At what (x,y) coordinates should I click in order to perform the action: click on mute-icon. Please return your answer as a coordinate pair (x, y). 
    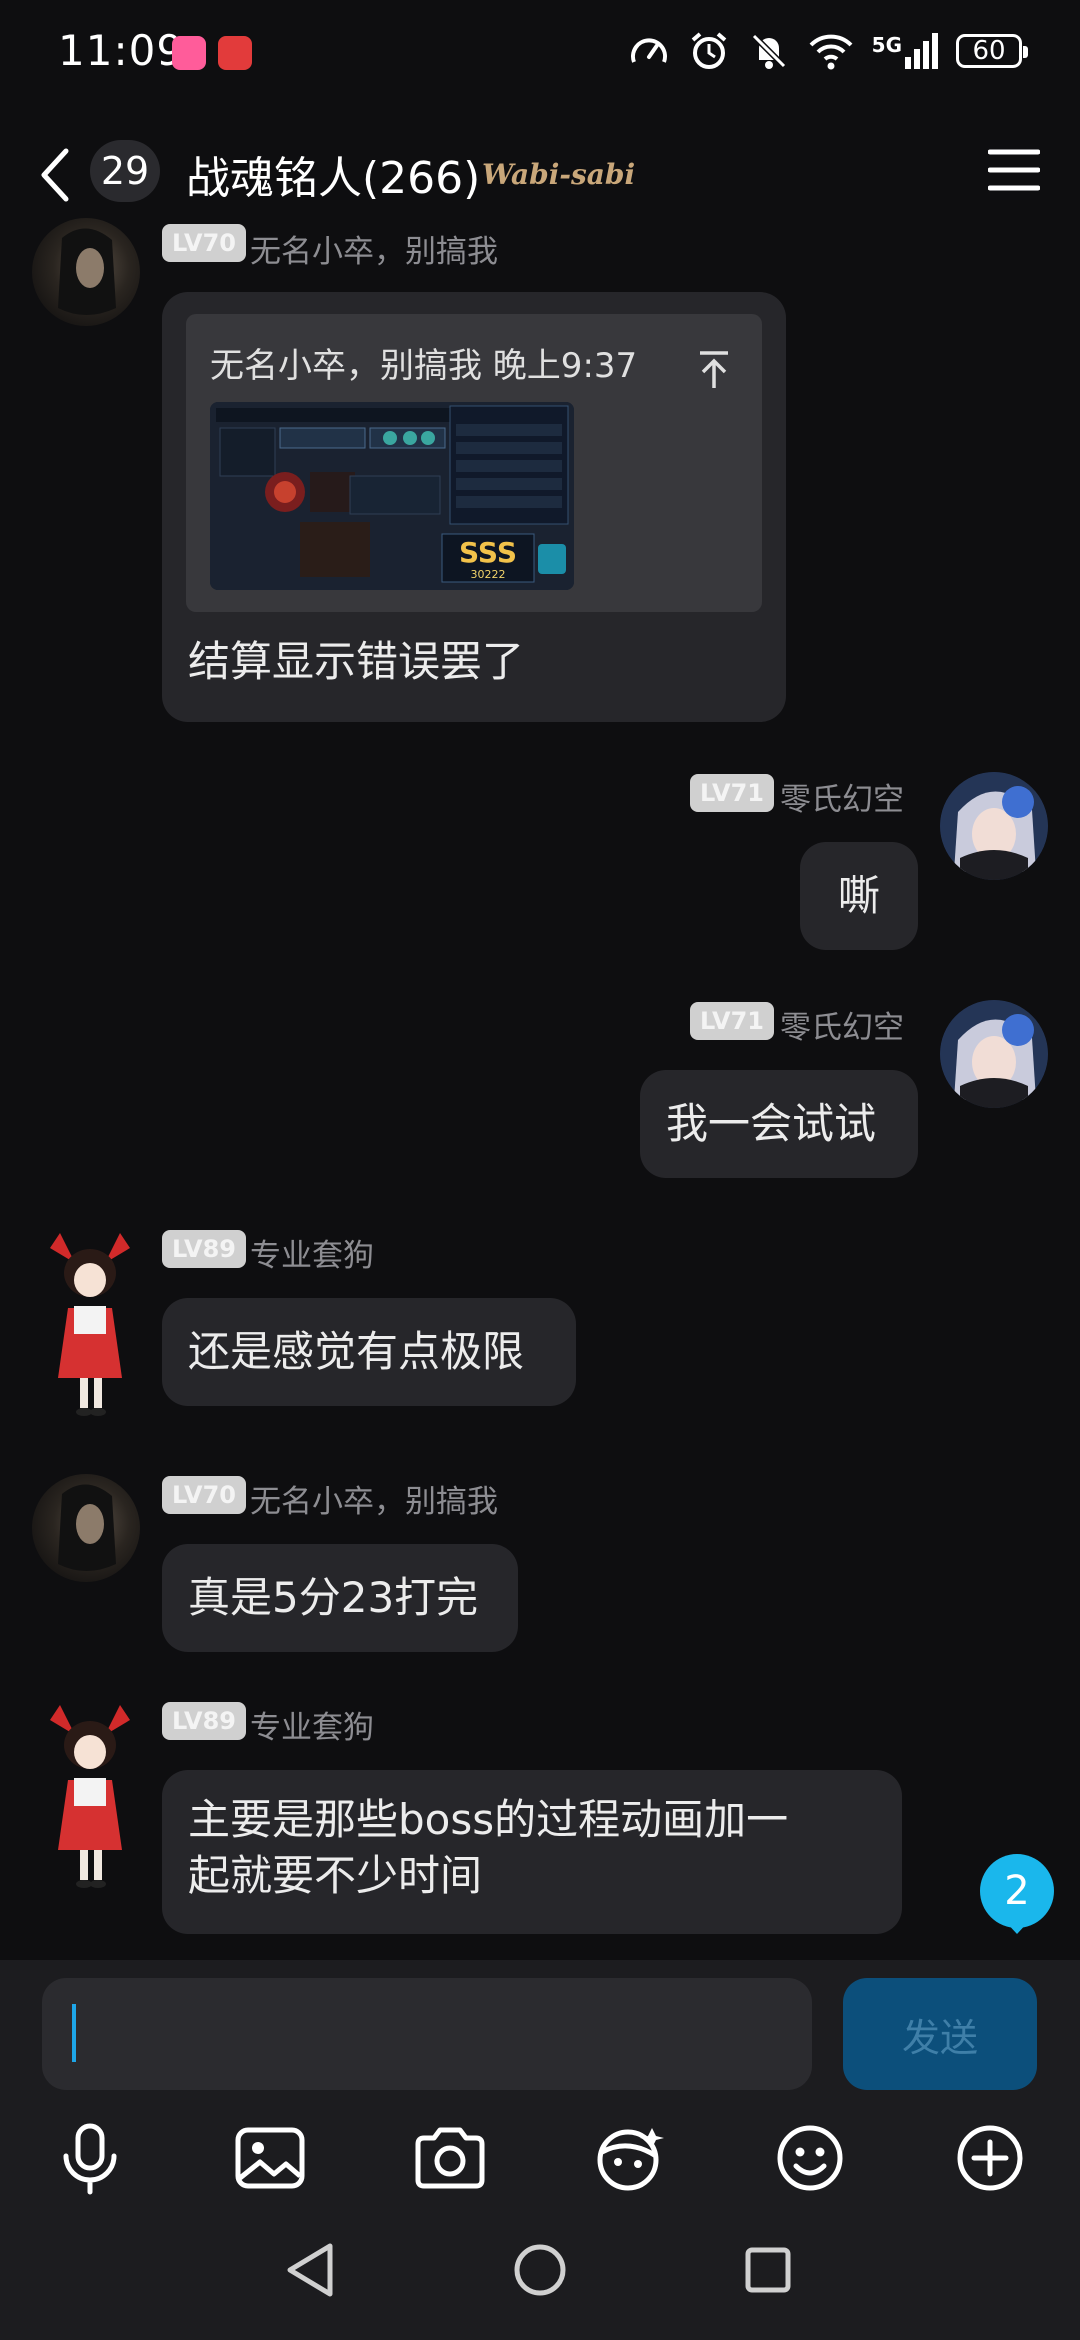
    Looking at the image, I should click on (768, 51).